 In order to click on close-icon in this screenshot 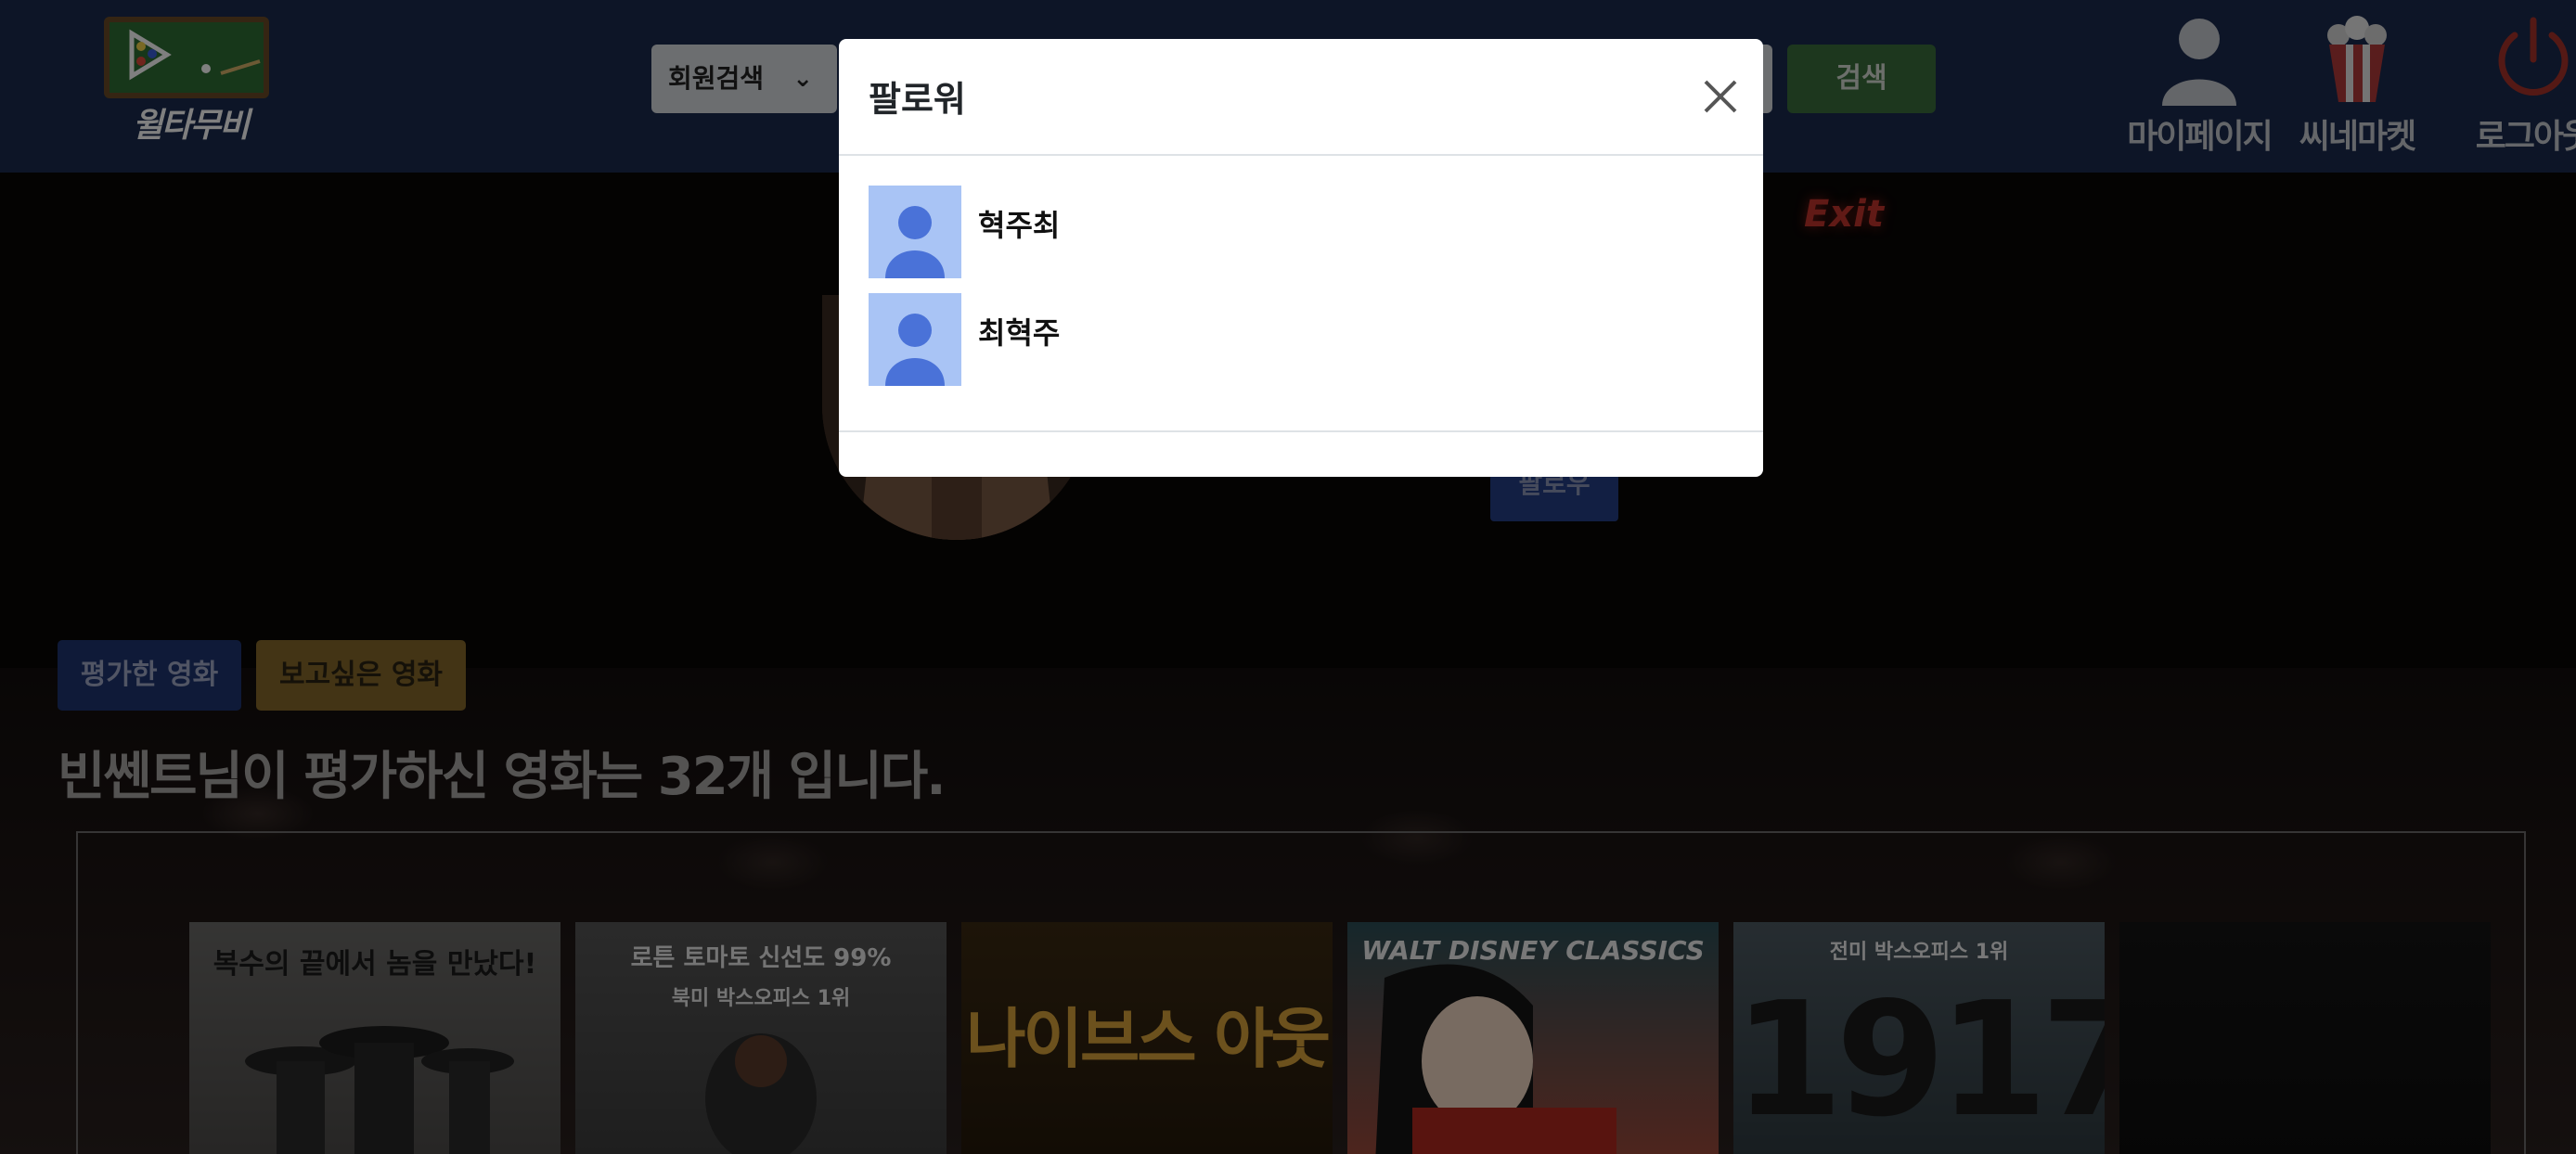, I will do `click(1720, 96)`.